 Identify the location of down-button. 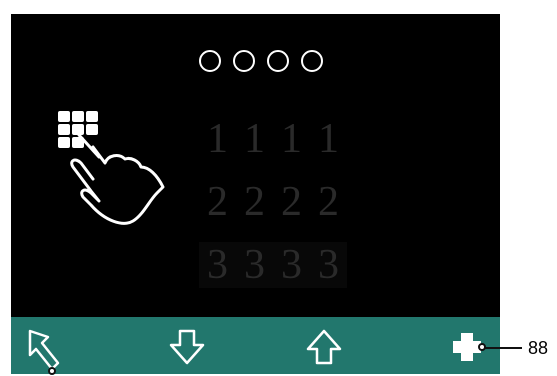
(187, 347).